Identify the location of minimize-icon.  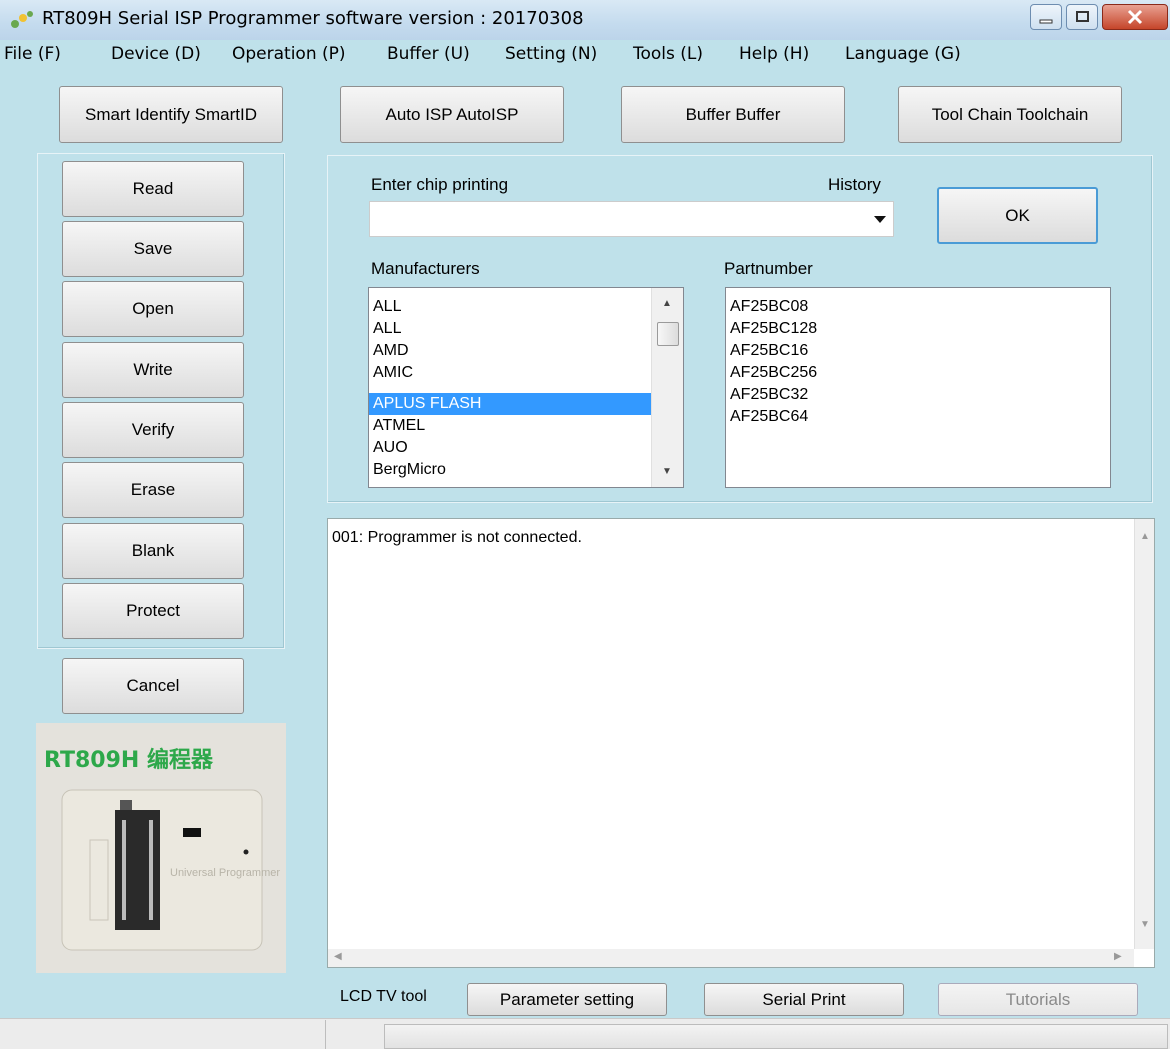
(1046, 21).